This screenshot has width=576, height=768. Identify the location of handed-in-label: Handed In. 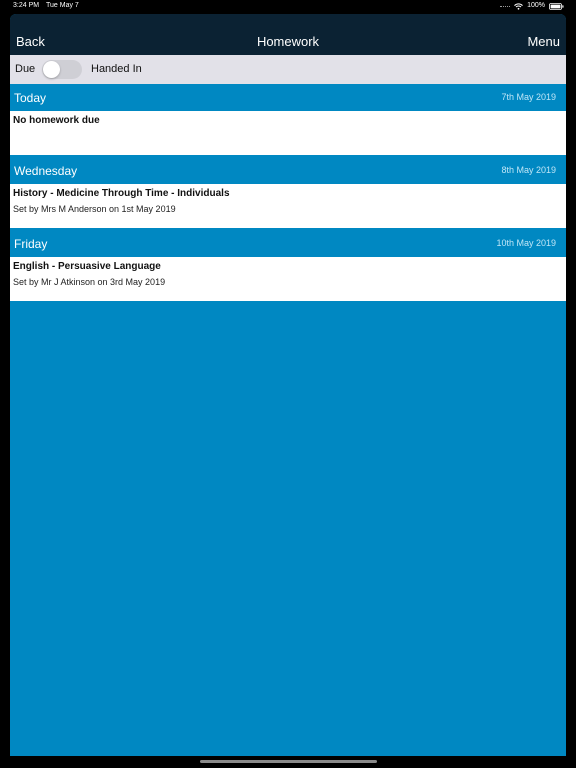
(116, 69).